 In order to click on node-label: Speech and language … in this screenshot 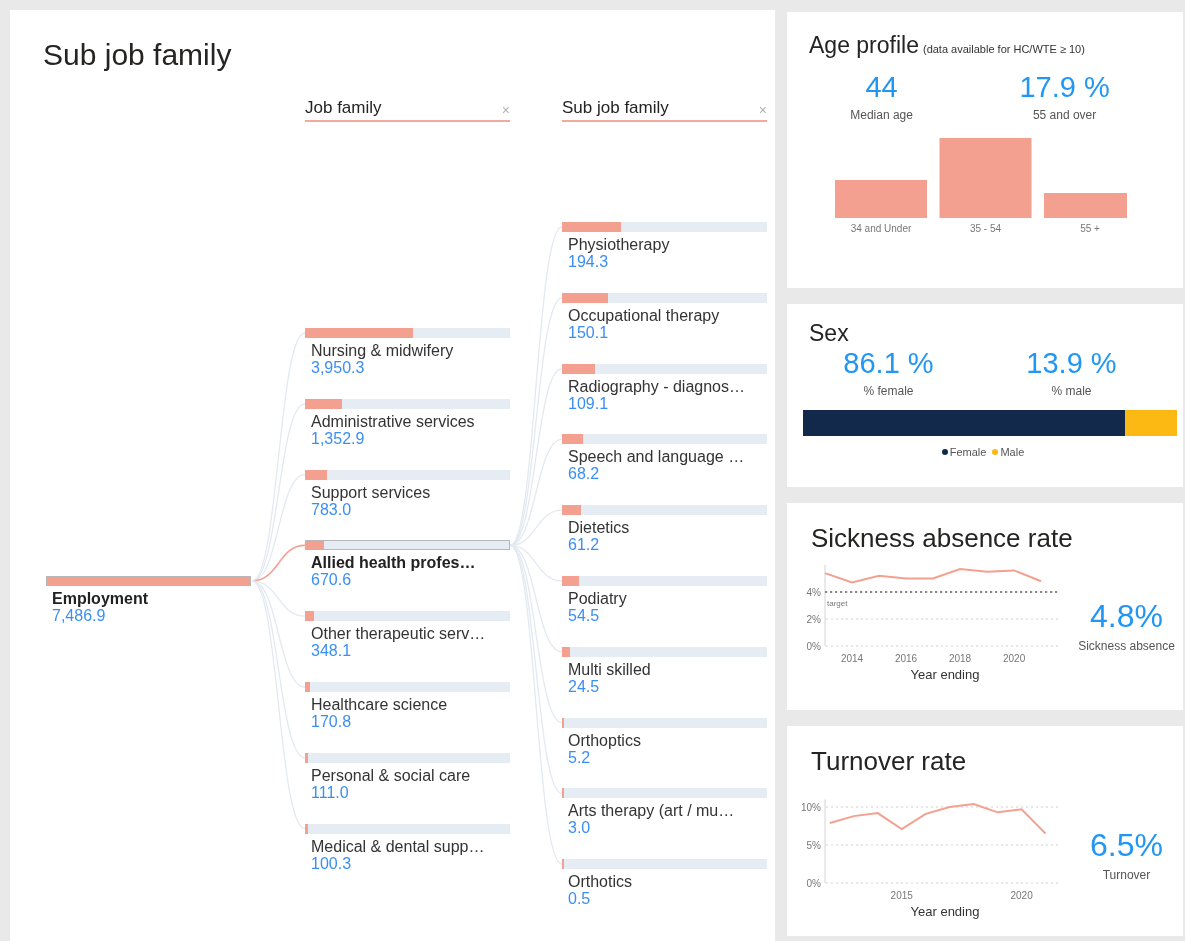, I will do `click(667, 457)`.